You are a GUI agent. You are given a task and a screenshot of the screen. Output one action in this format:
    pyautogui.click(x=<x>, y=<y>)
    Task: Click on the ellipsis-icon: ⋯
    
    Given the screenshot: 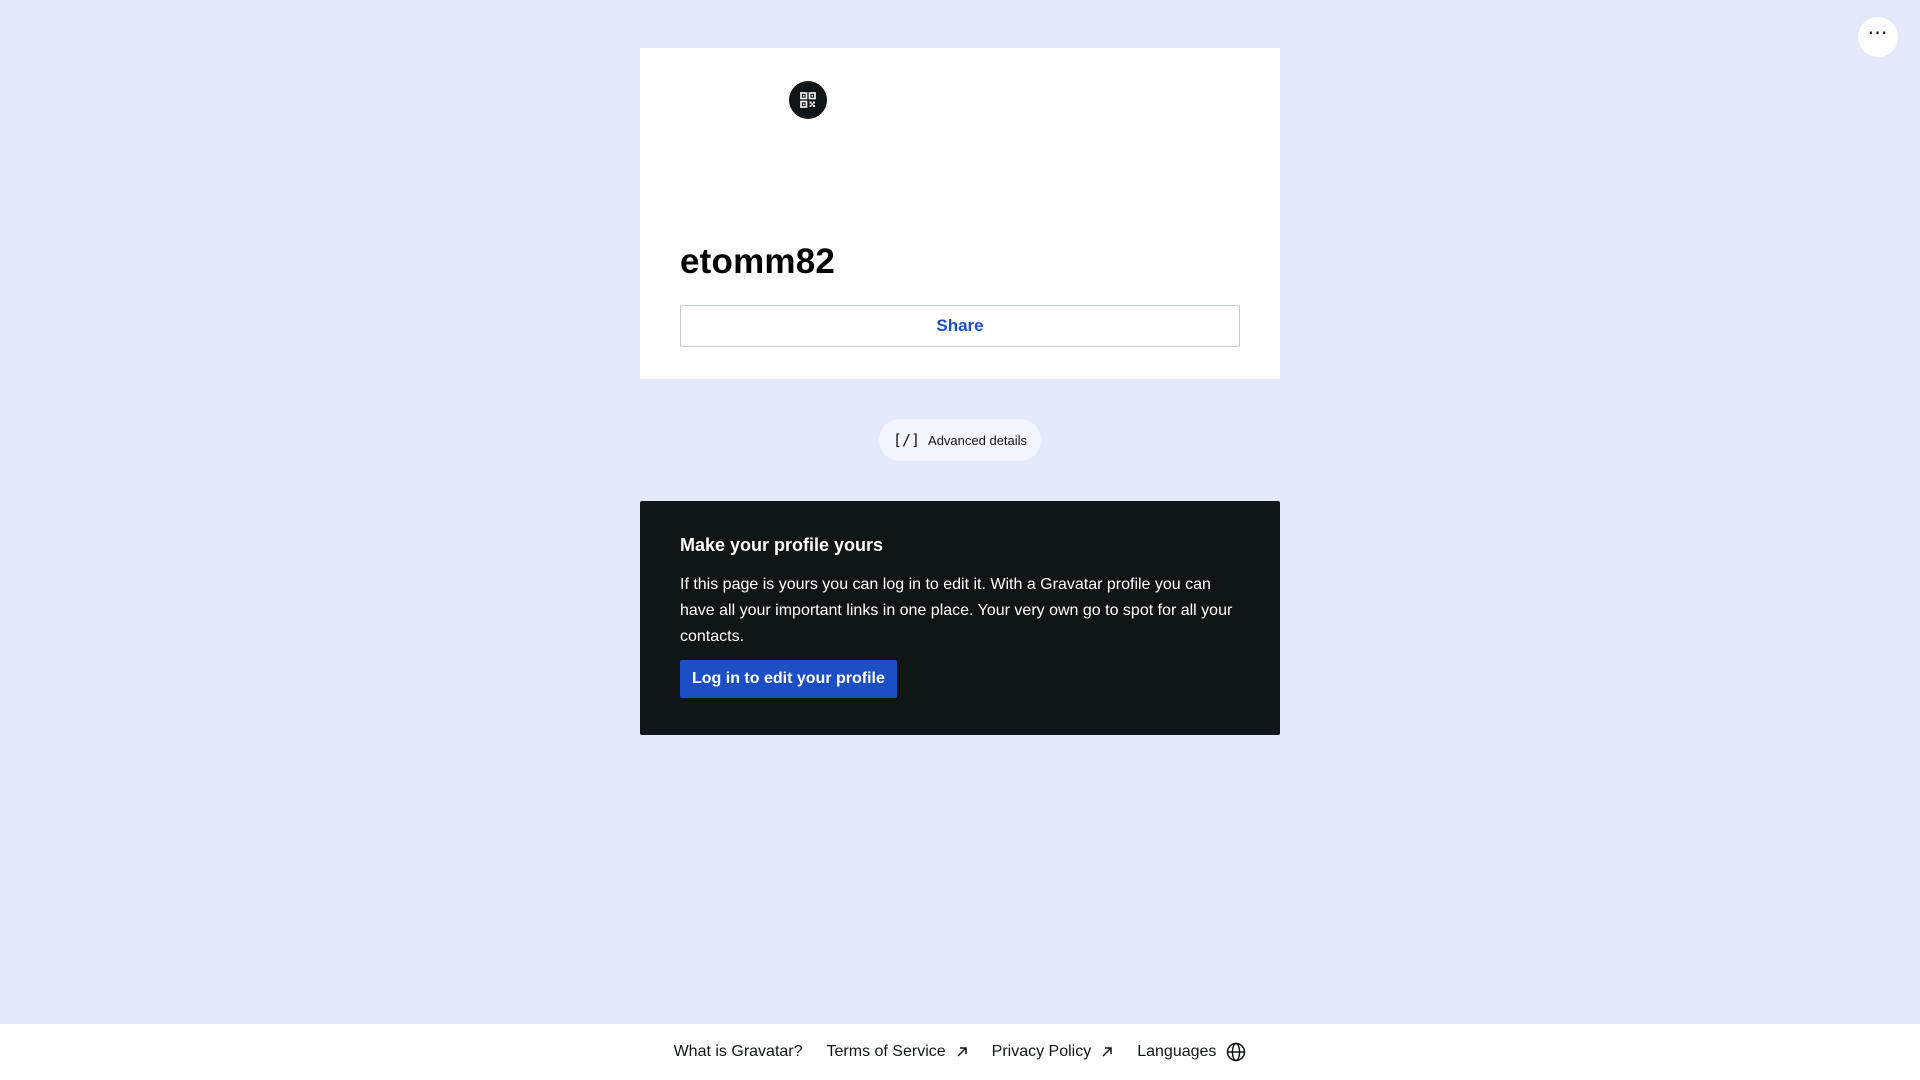 What is the action you would take?
    pyautogui.click(x=1878, y=33)
    